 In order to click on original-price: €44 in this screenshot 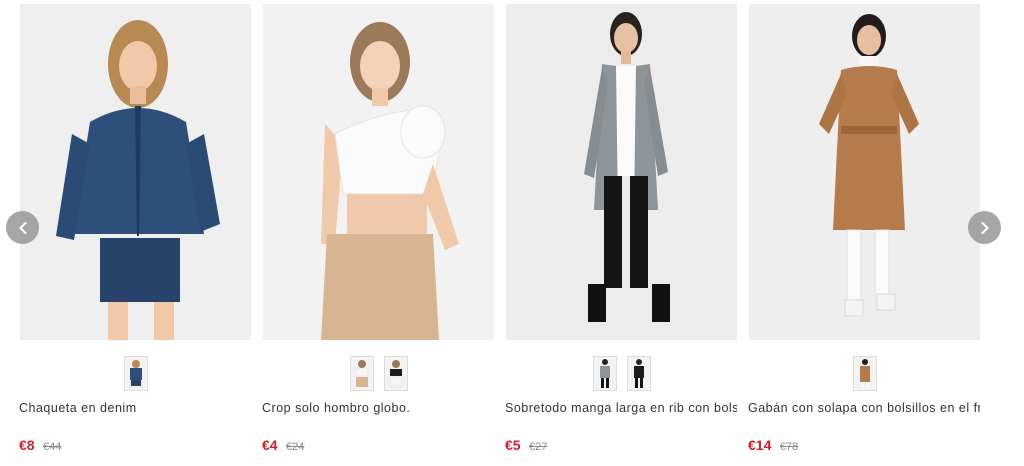, I will do `click(52, 447)`.